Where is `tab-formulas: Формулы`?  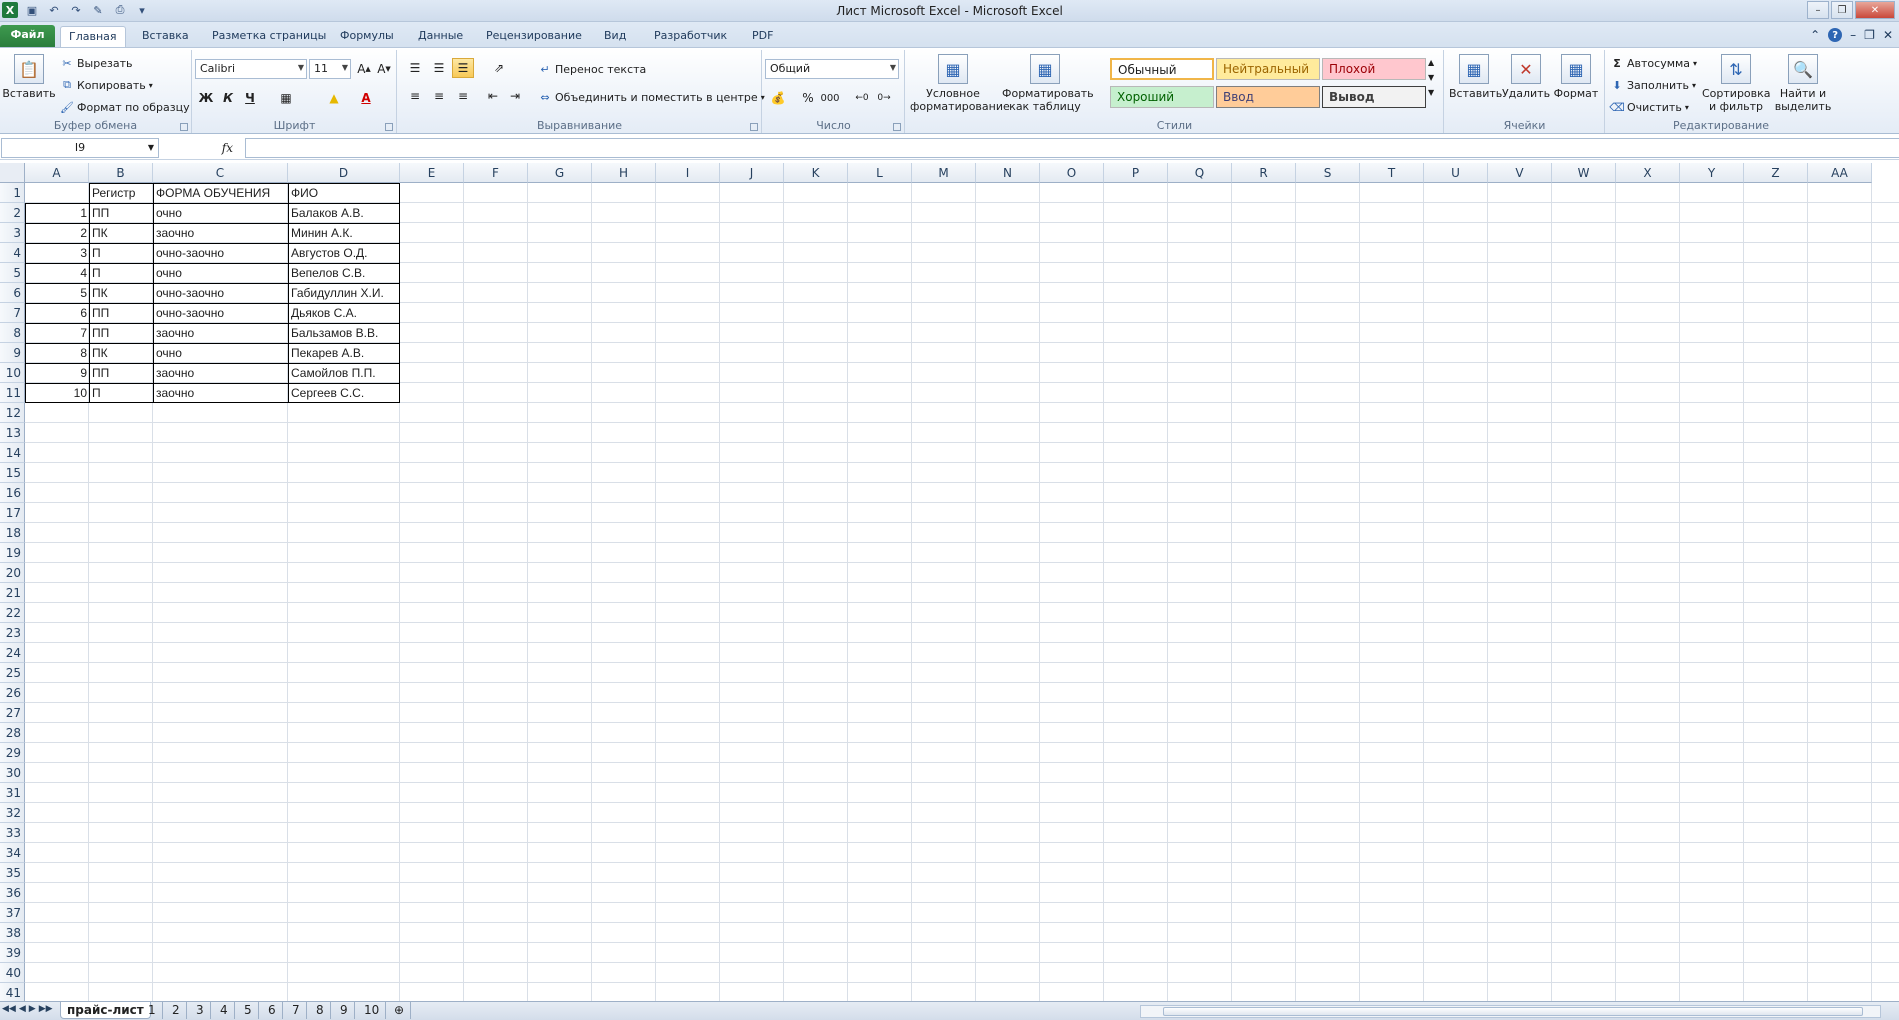 tab-formulas: Формулы is located at coordinates (367, 36).